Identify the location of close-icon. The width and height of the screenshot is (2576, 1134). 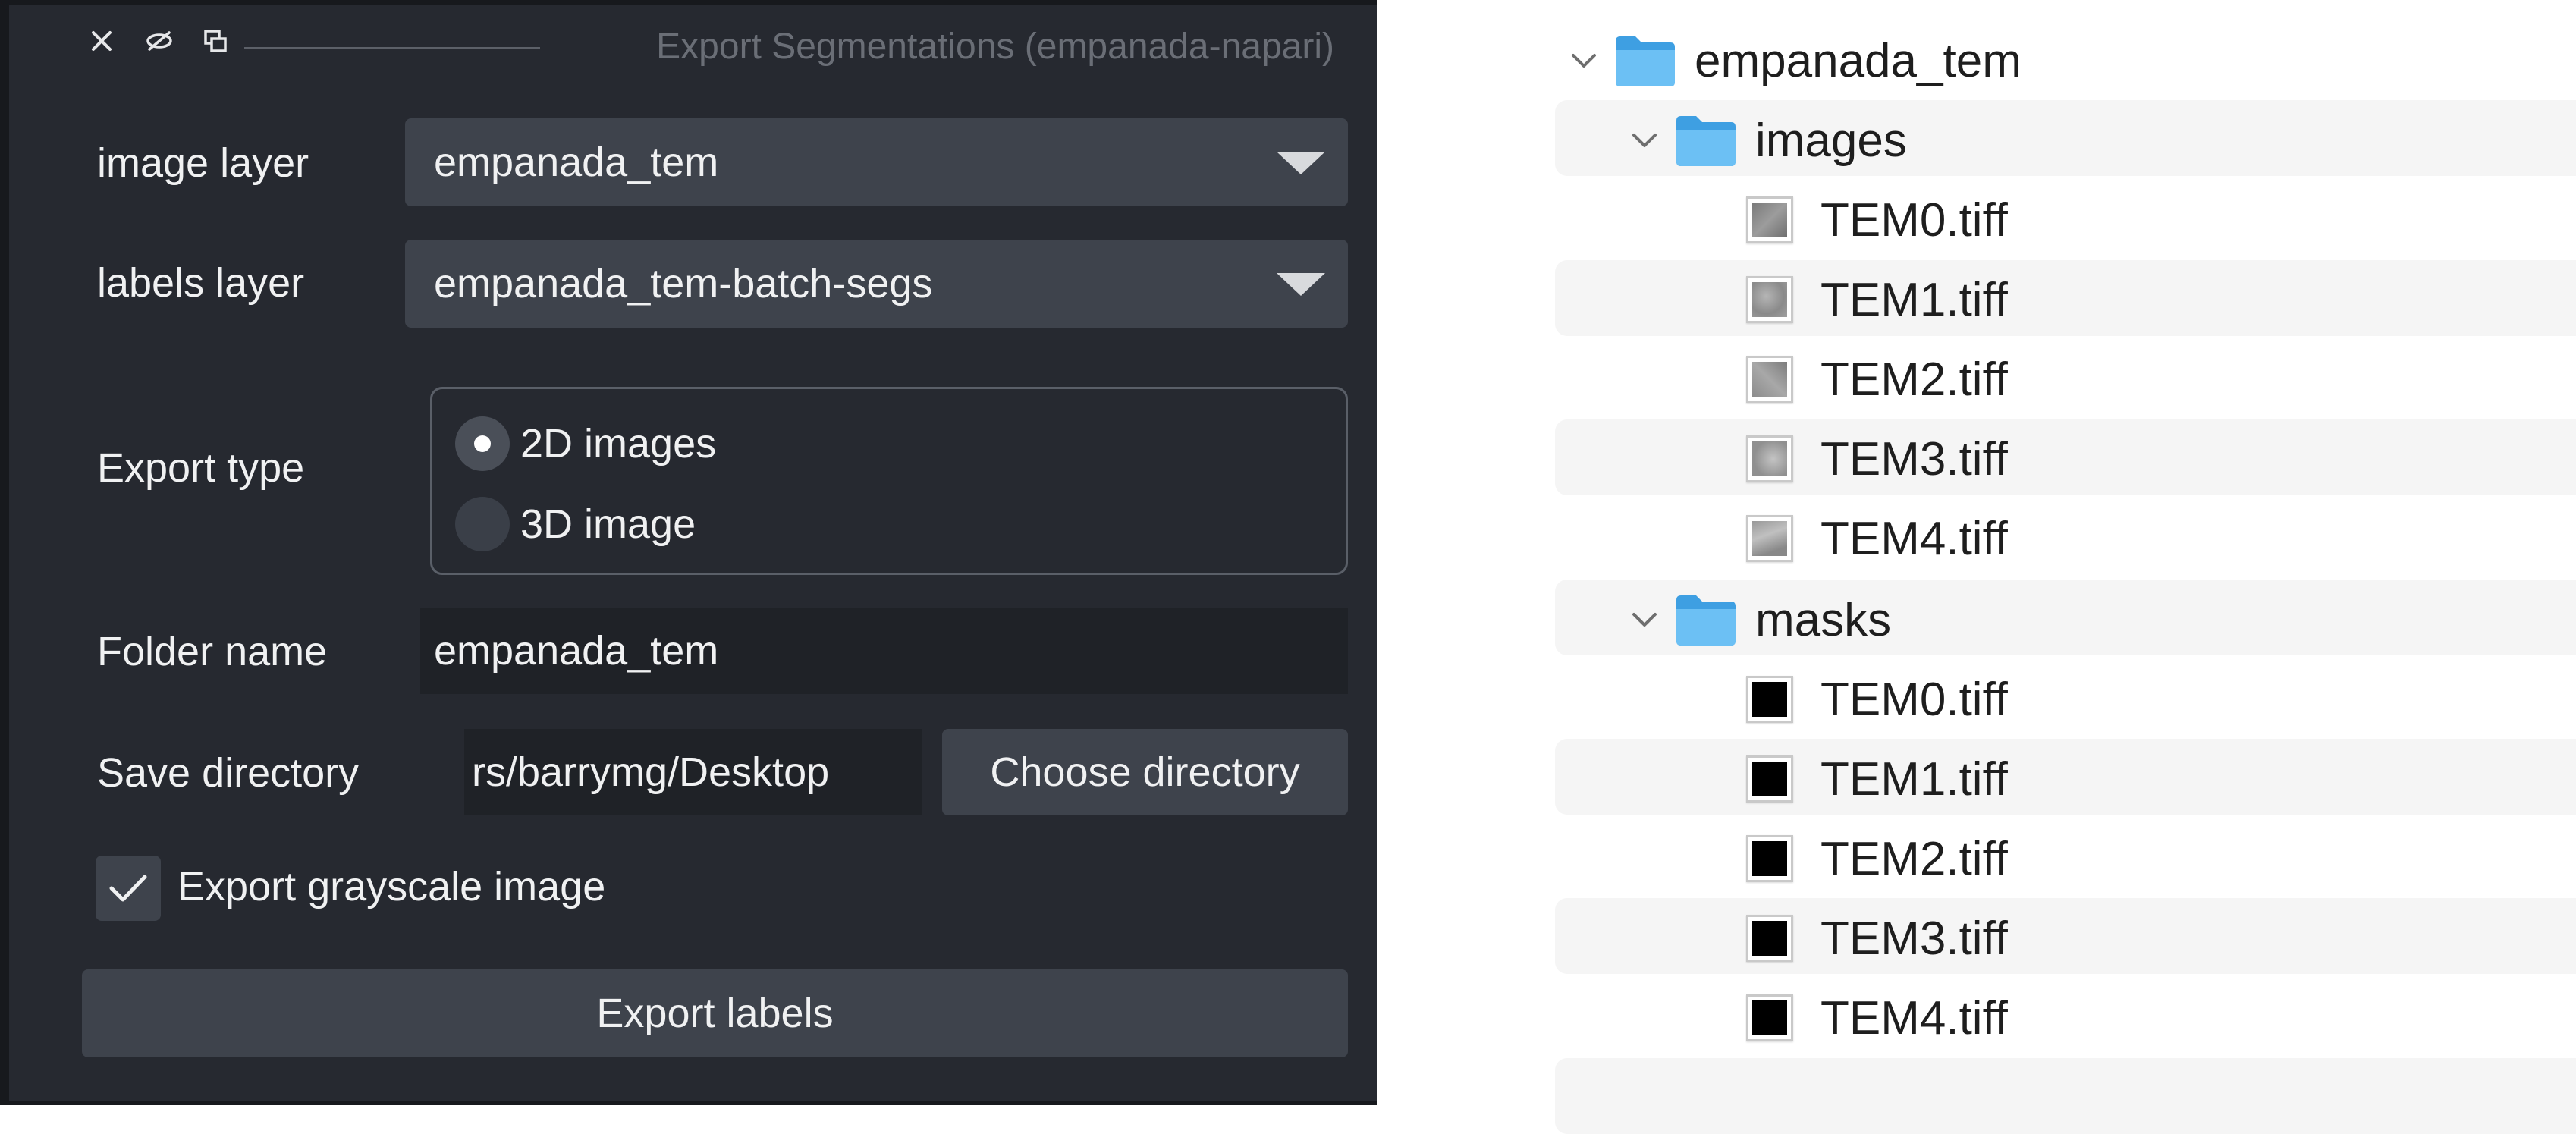
(101, 41).